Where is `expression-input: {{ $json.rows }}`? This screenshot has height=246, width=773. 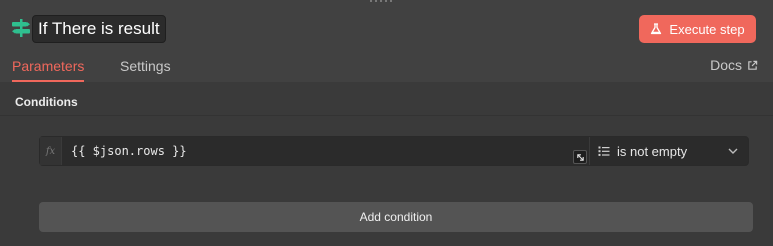
expression-input: {{ $json.rows }} is located at coordinates (326, 151).